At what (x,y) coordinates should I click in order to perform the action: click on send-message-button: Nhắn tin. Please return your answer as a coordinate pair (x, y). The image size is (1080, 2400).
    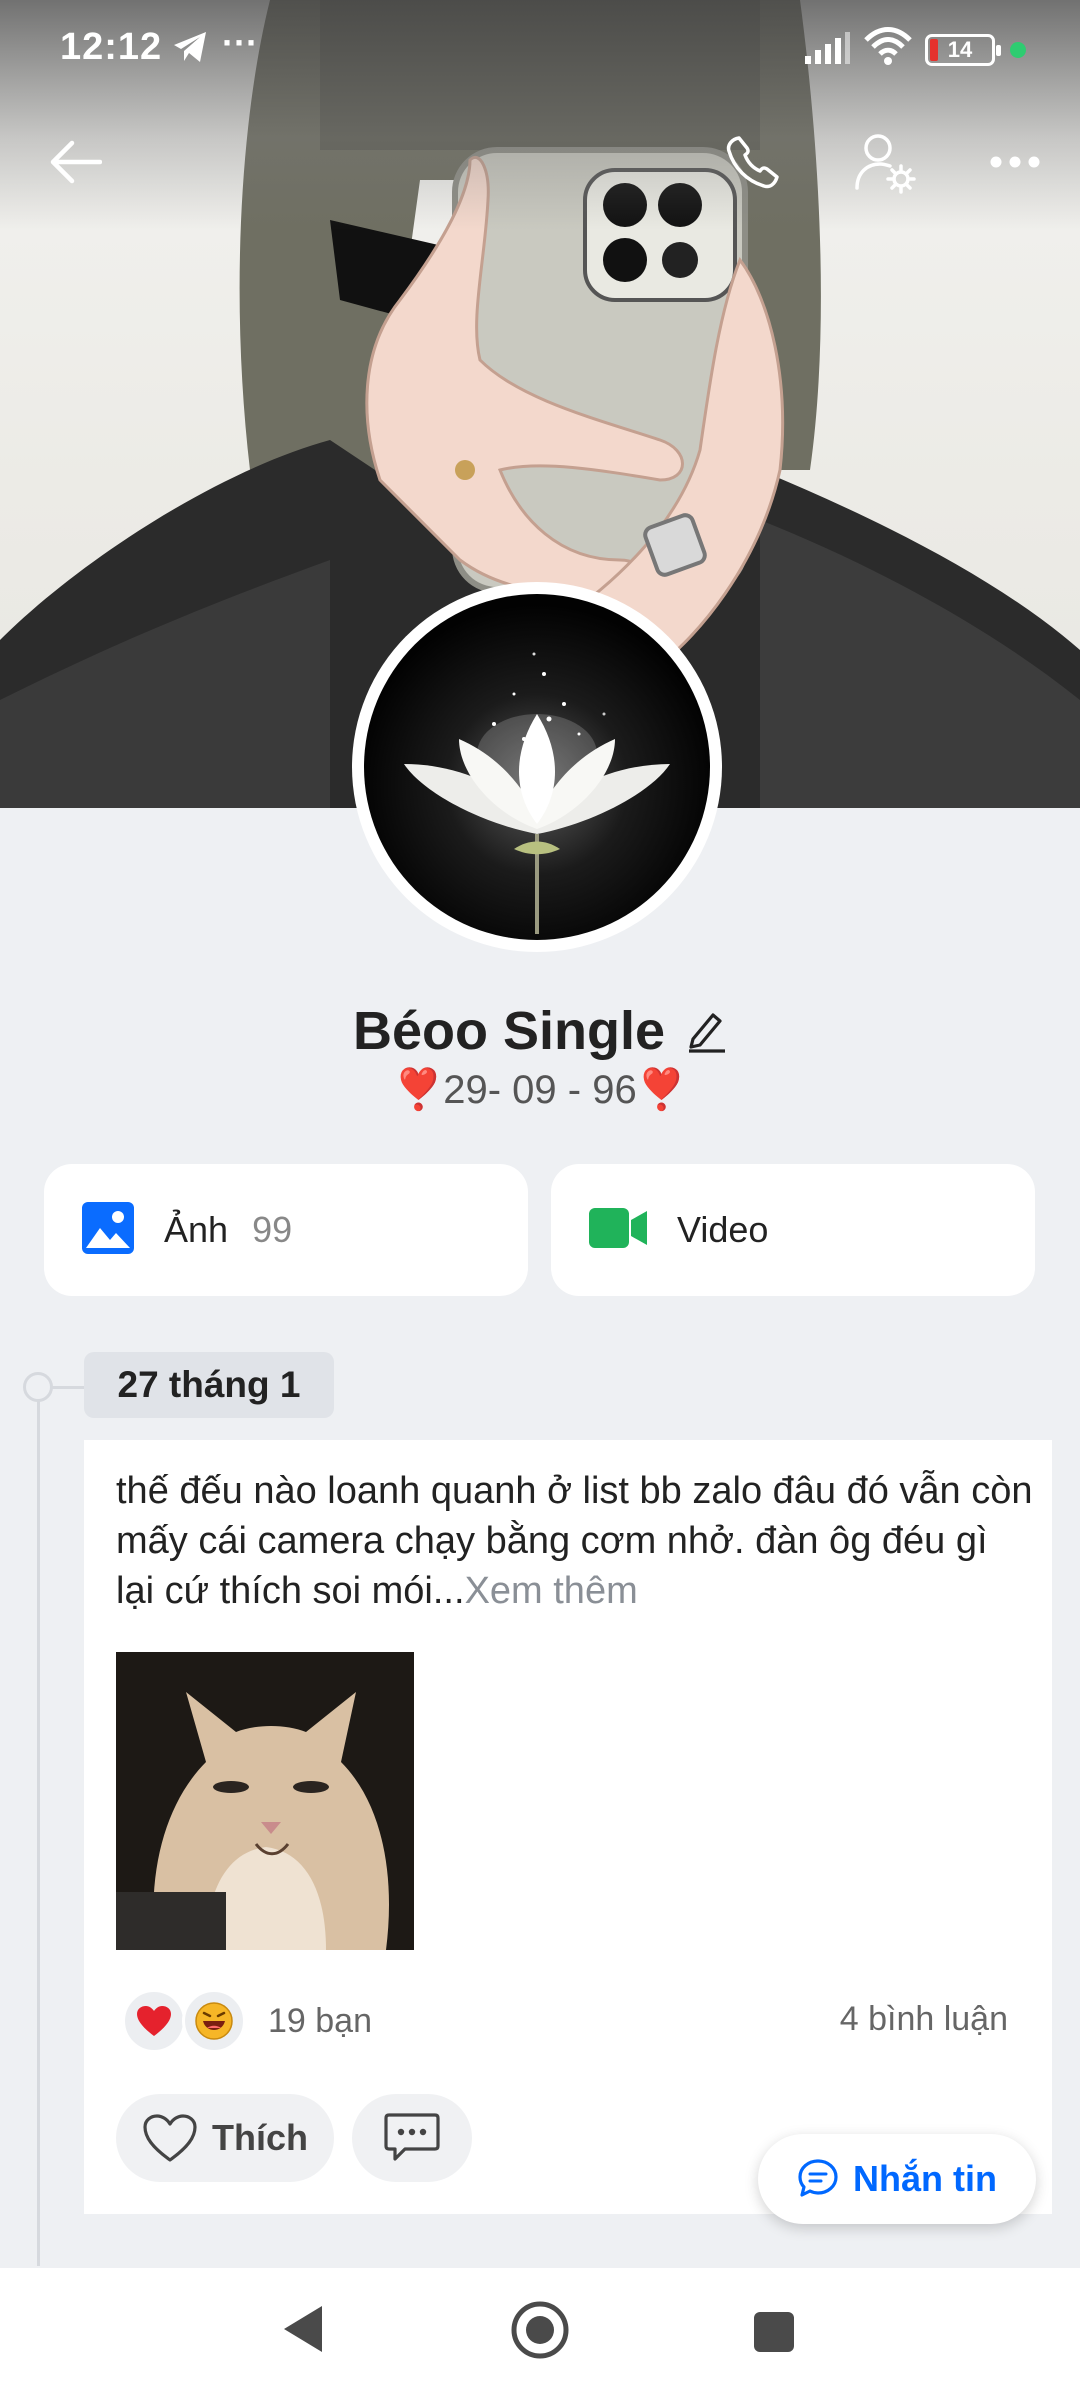
    Looking at the image, I should click on (897, 2179).